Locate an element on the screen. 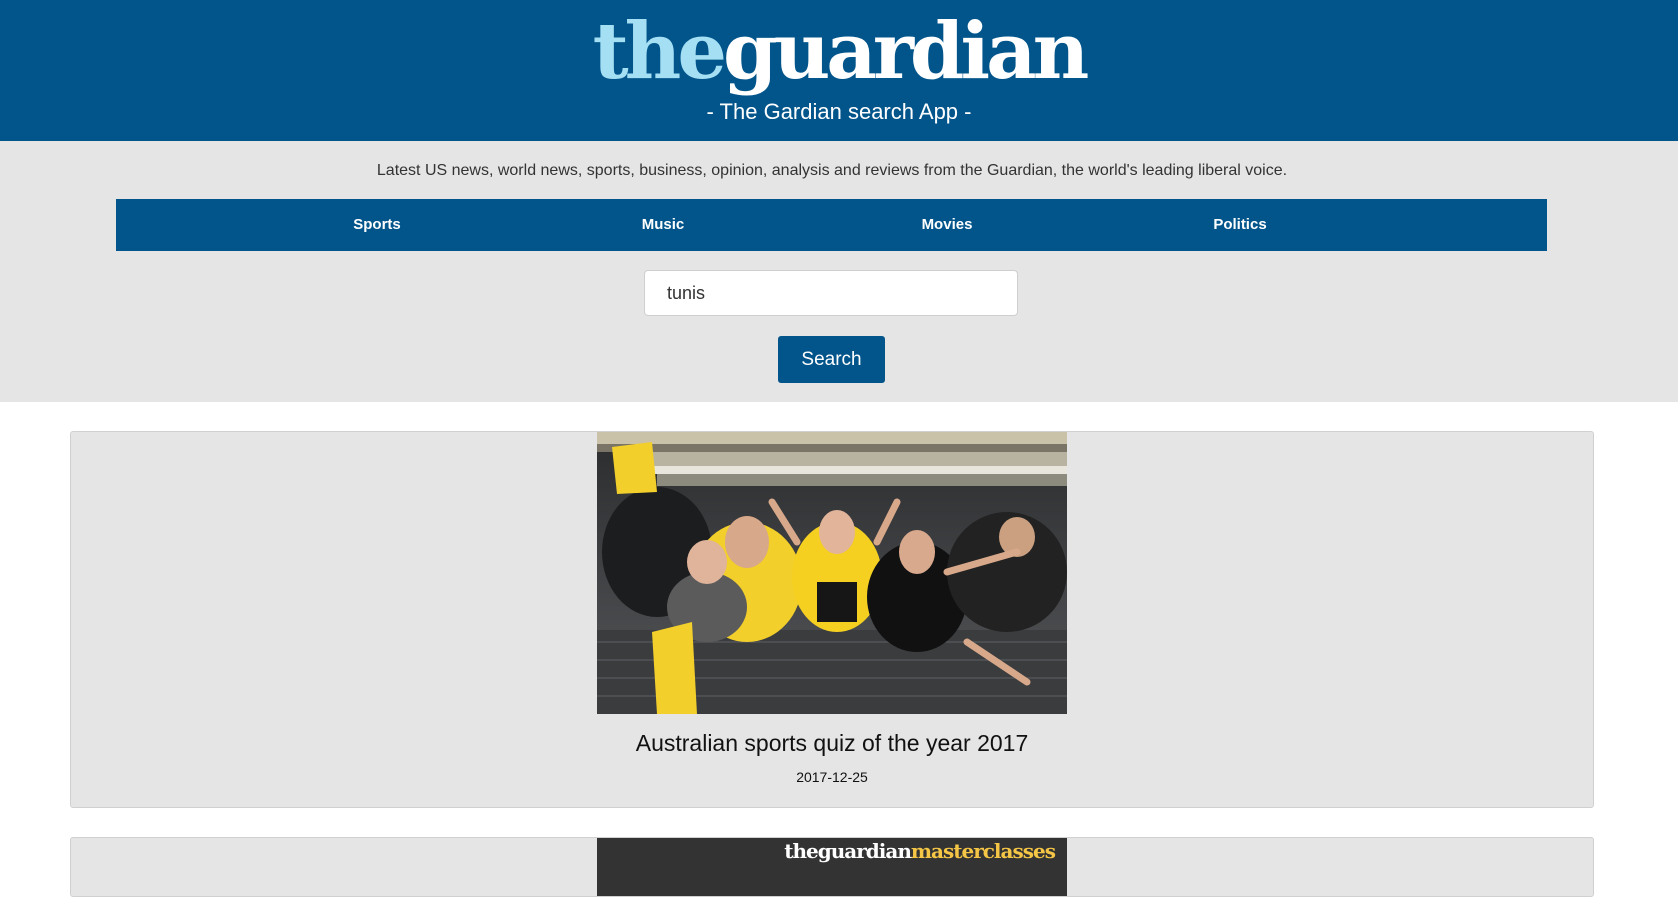 The image size is (1678, 897). result-image is located at coordinates (832, 573).